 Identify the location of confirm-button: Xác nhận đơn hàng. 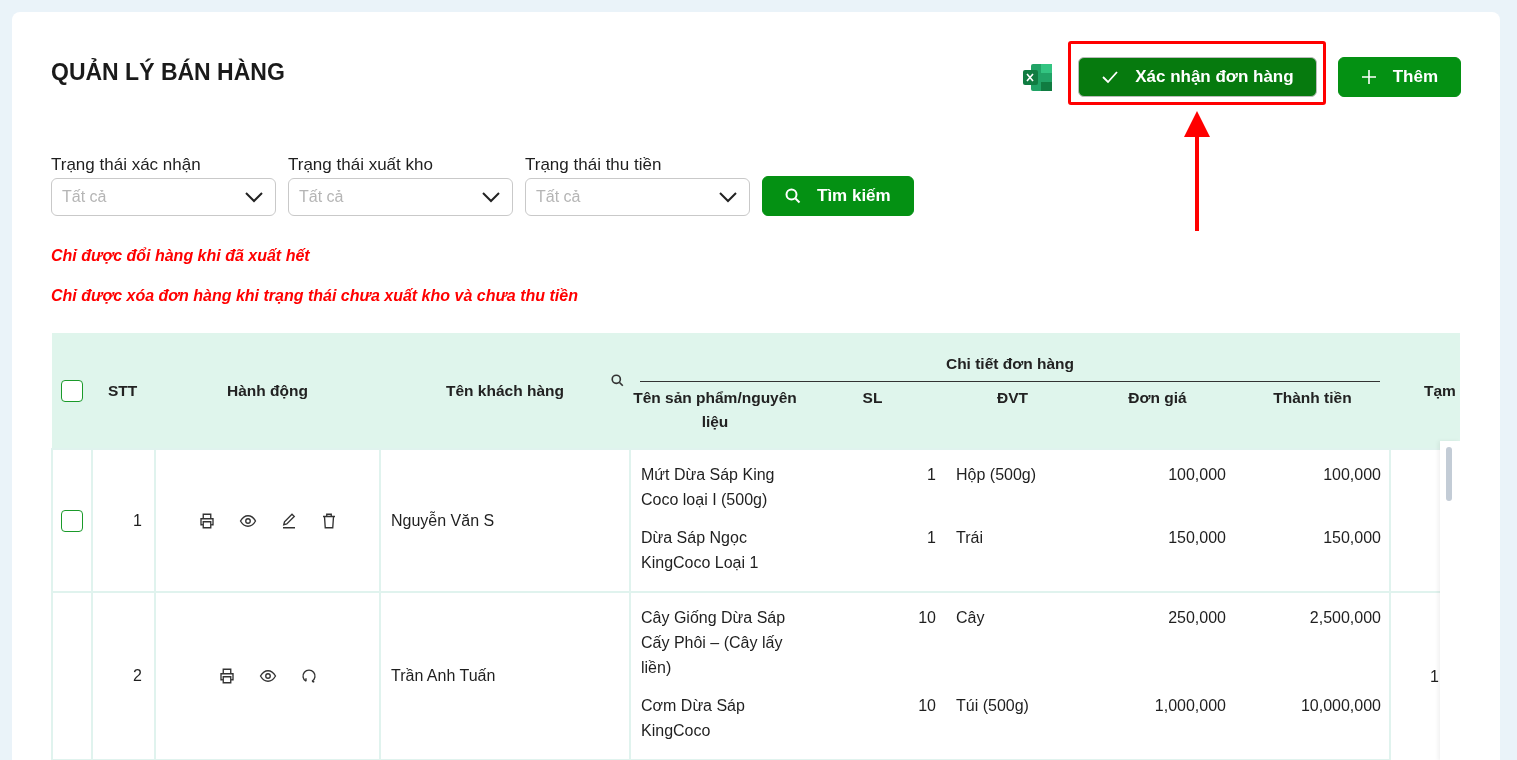
(1197, 77).